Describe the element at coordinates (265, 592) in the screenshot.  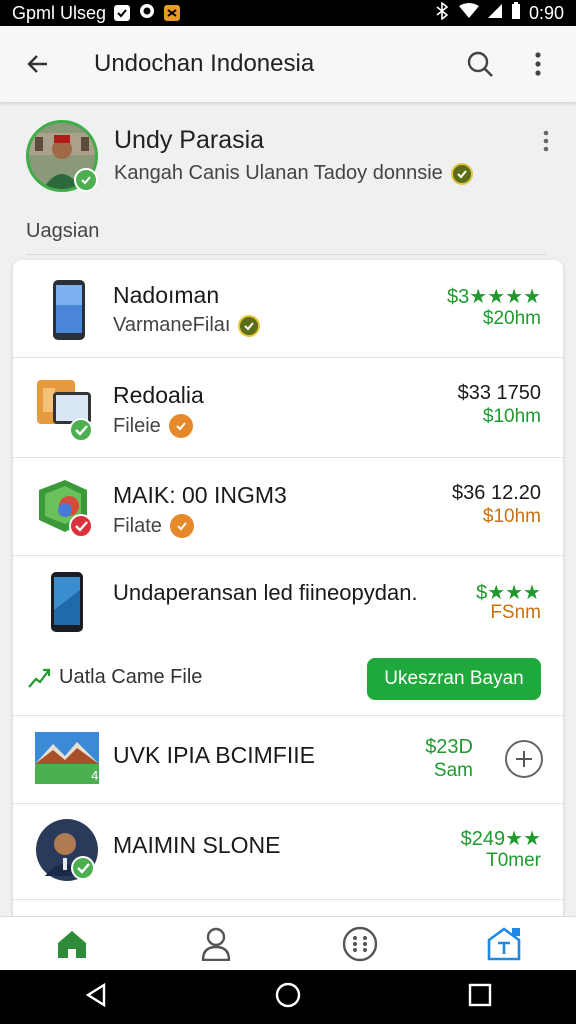
I see `item-title: Undaperansan led fiineopydan.` at that location.